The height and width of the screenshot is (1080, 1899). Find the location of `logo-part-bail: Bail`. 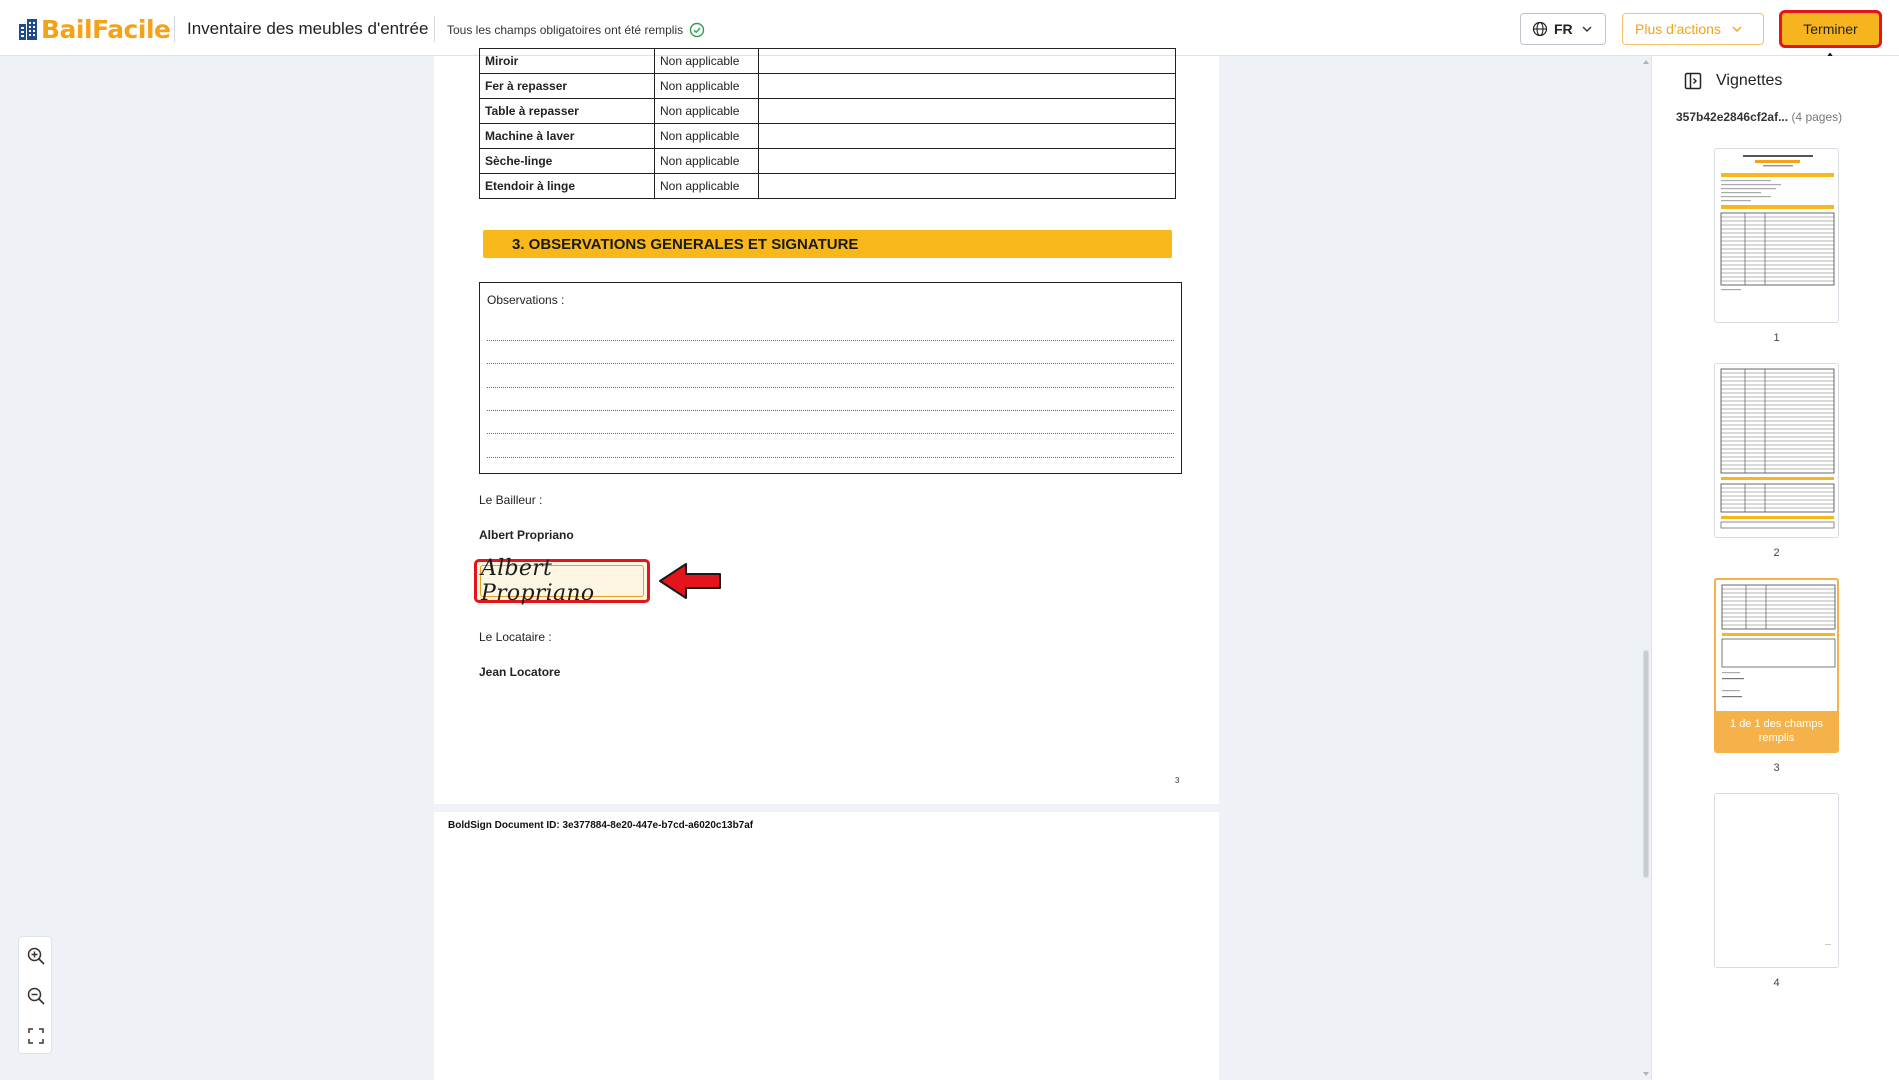

logo-part-bail: Bail is located at coordinates (67, 29).